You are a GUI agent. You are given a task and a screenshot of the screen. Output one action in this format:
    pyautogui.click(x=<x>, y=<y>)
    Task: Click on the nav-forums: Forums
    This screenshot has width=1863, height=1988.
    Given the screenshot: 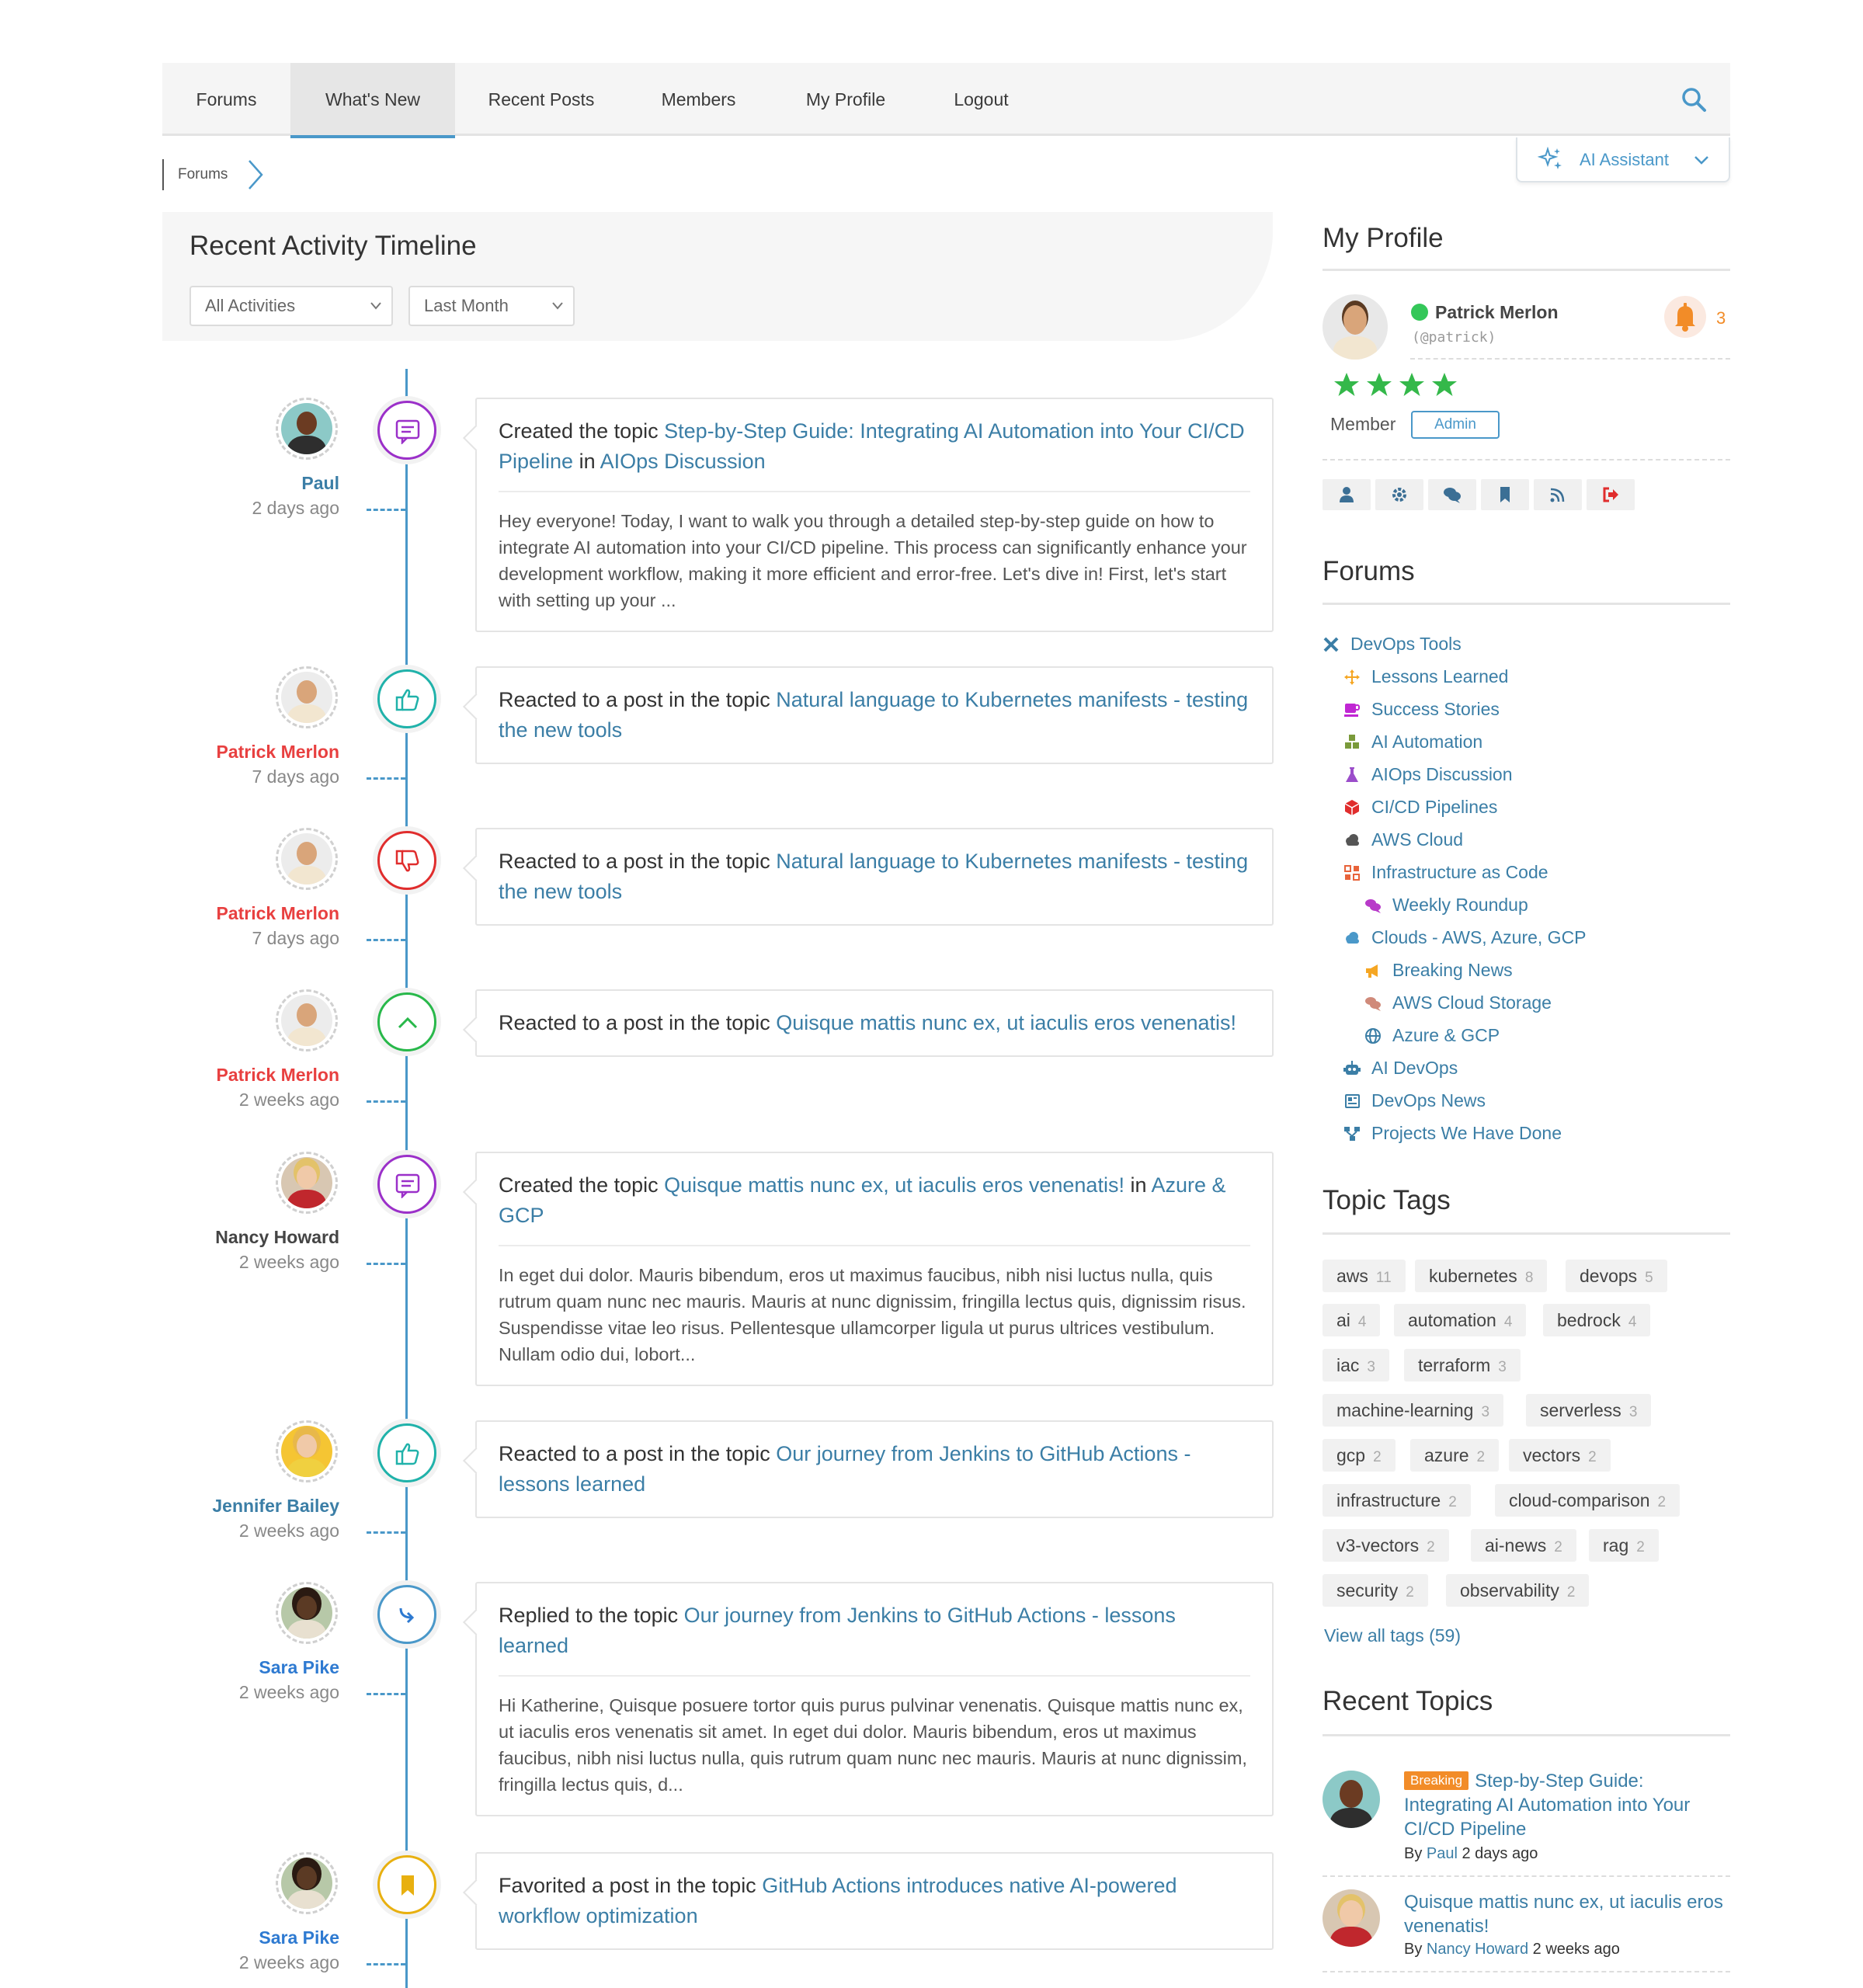 What is the action you would take?
    pyautogui.click(x=226, y=100)
    